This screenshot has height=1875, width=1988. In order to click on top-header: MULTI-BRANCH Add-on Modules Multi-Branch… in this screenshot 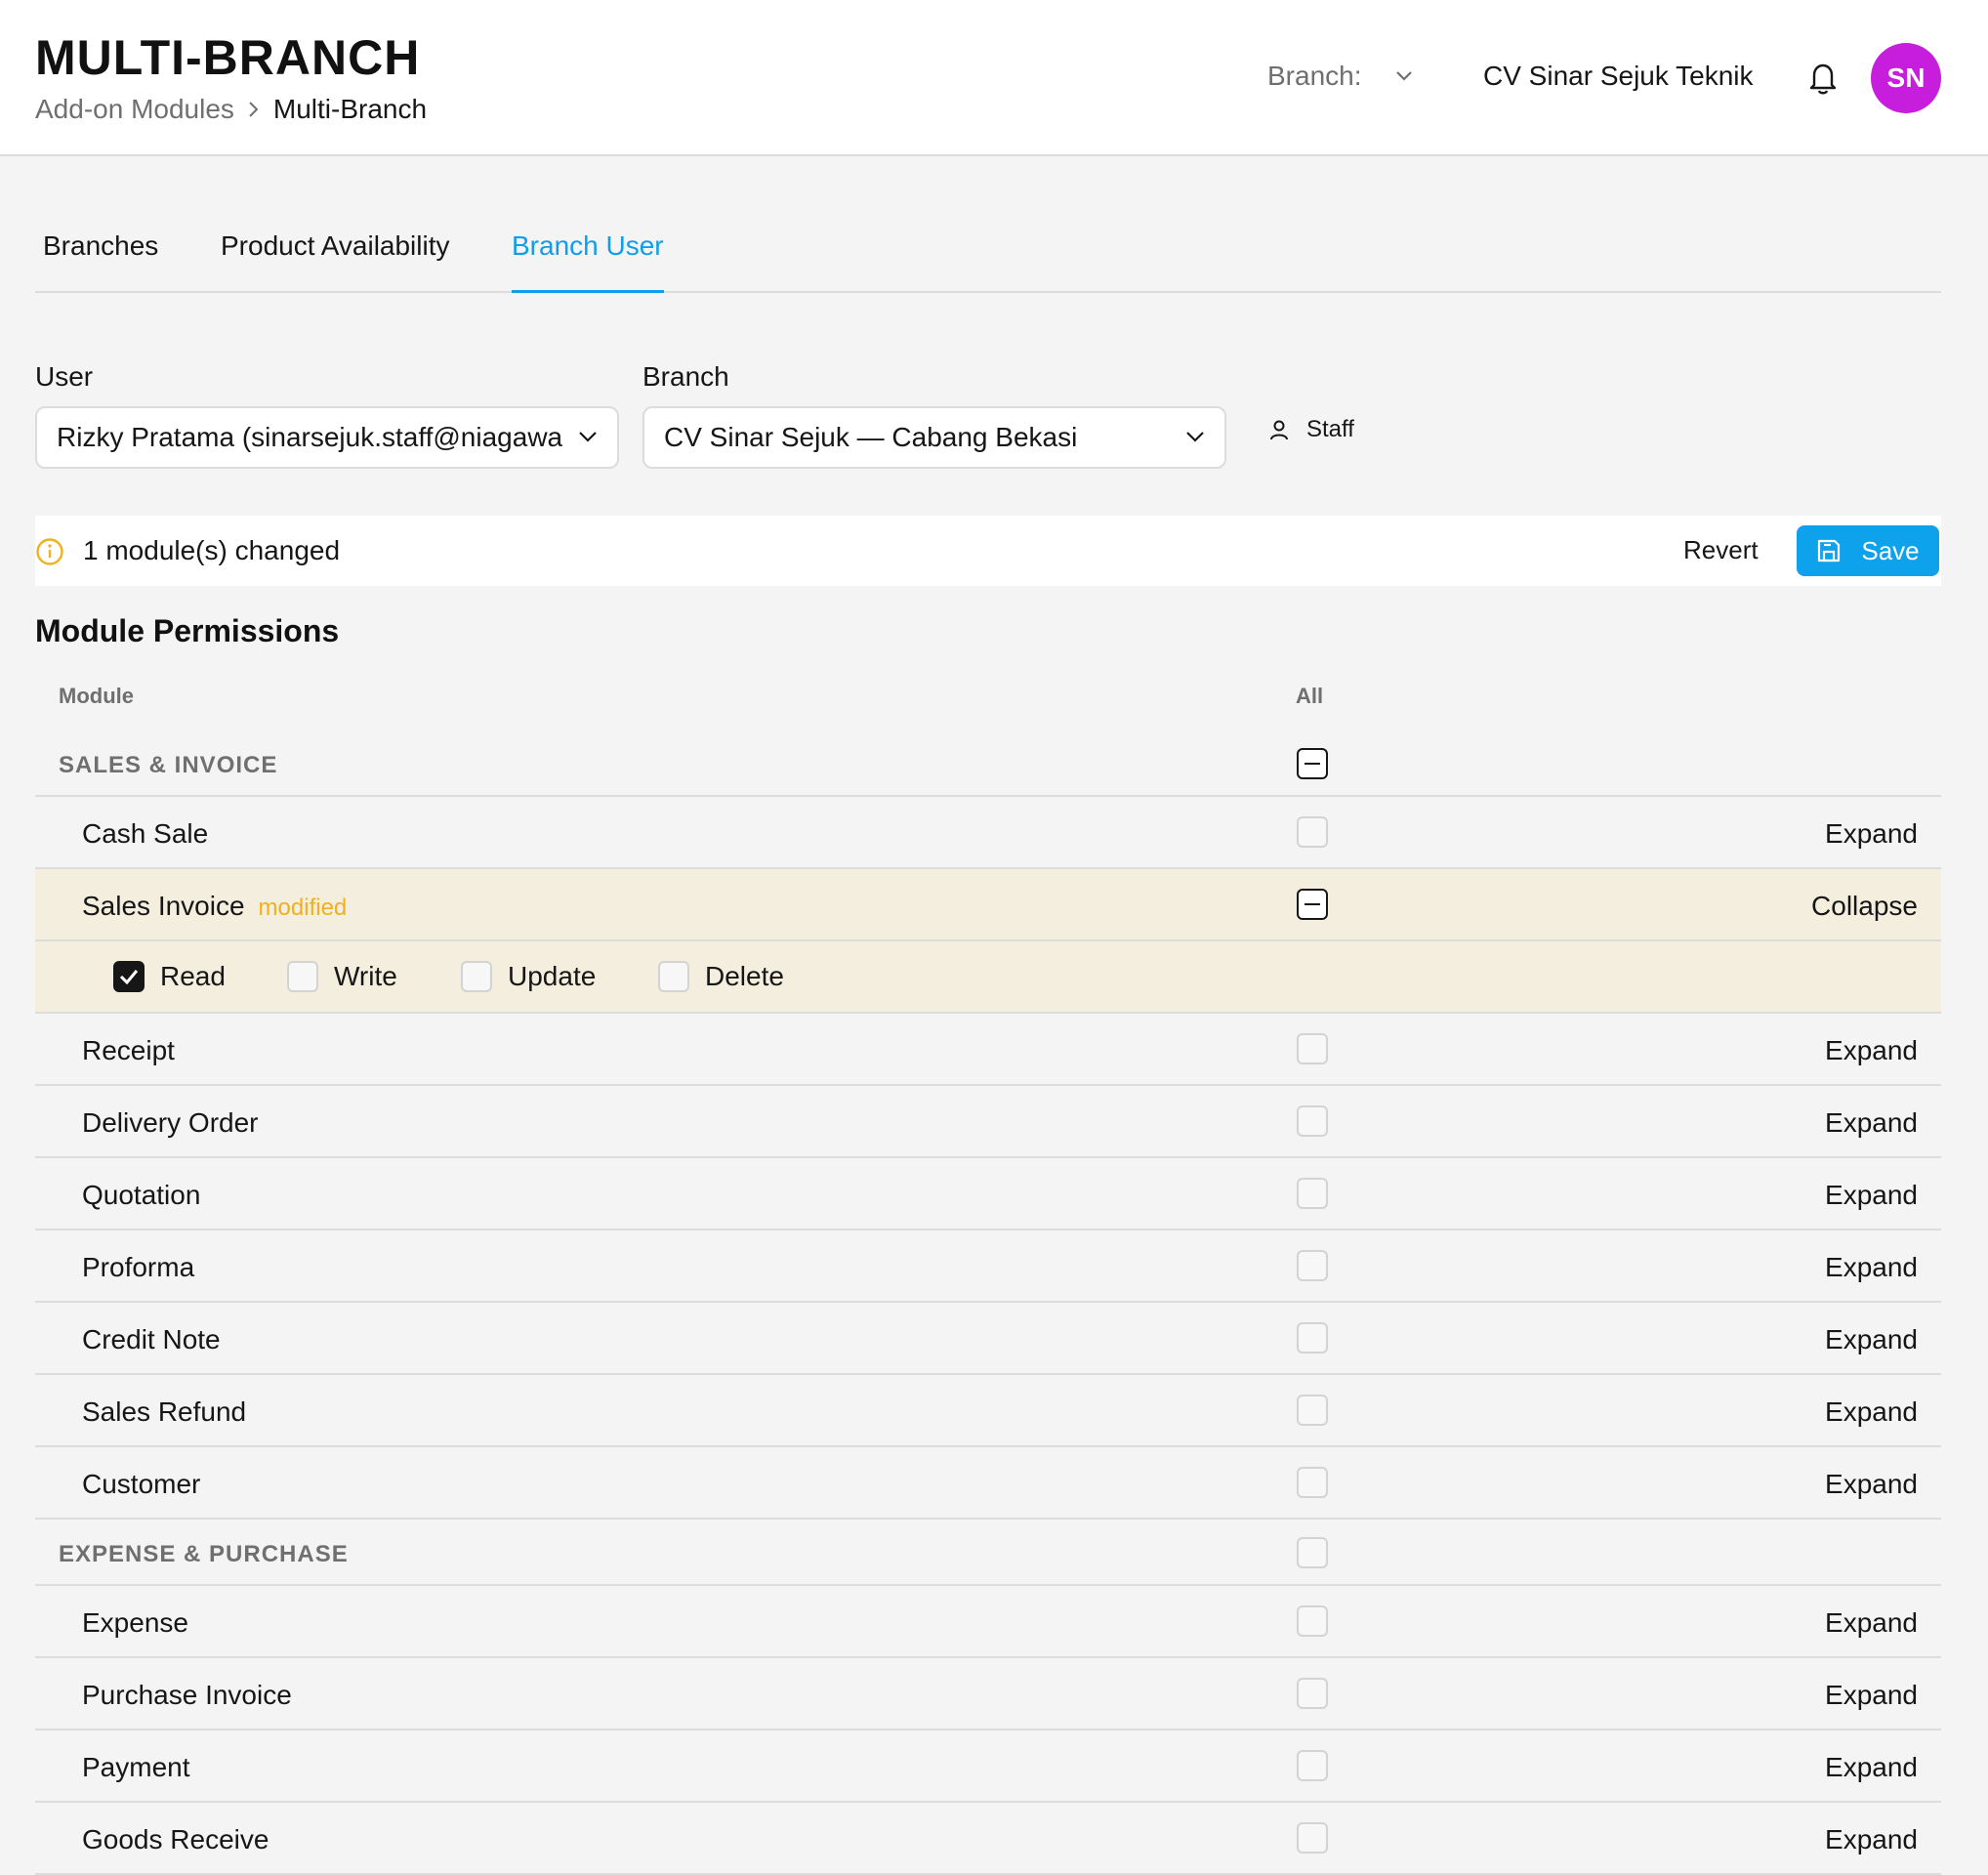, I will do `click(994, 78)`.